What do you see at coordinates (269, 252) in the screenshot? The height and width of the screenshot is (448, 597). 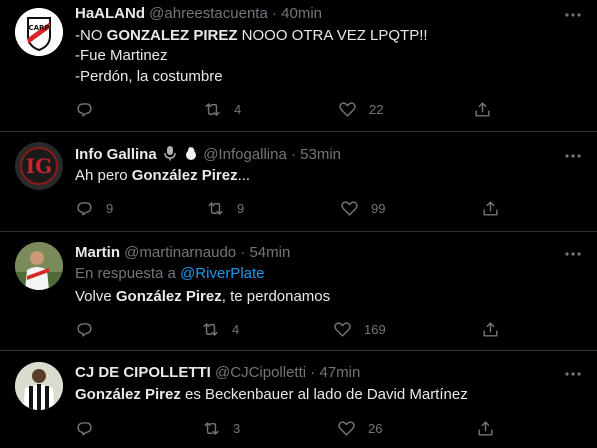 I see `timestamp: 54min` at bounding box center [269, 252].